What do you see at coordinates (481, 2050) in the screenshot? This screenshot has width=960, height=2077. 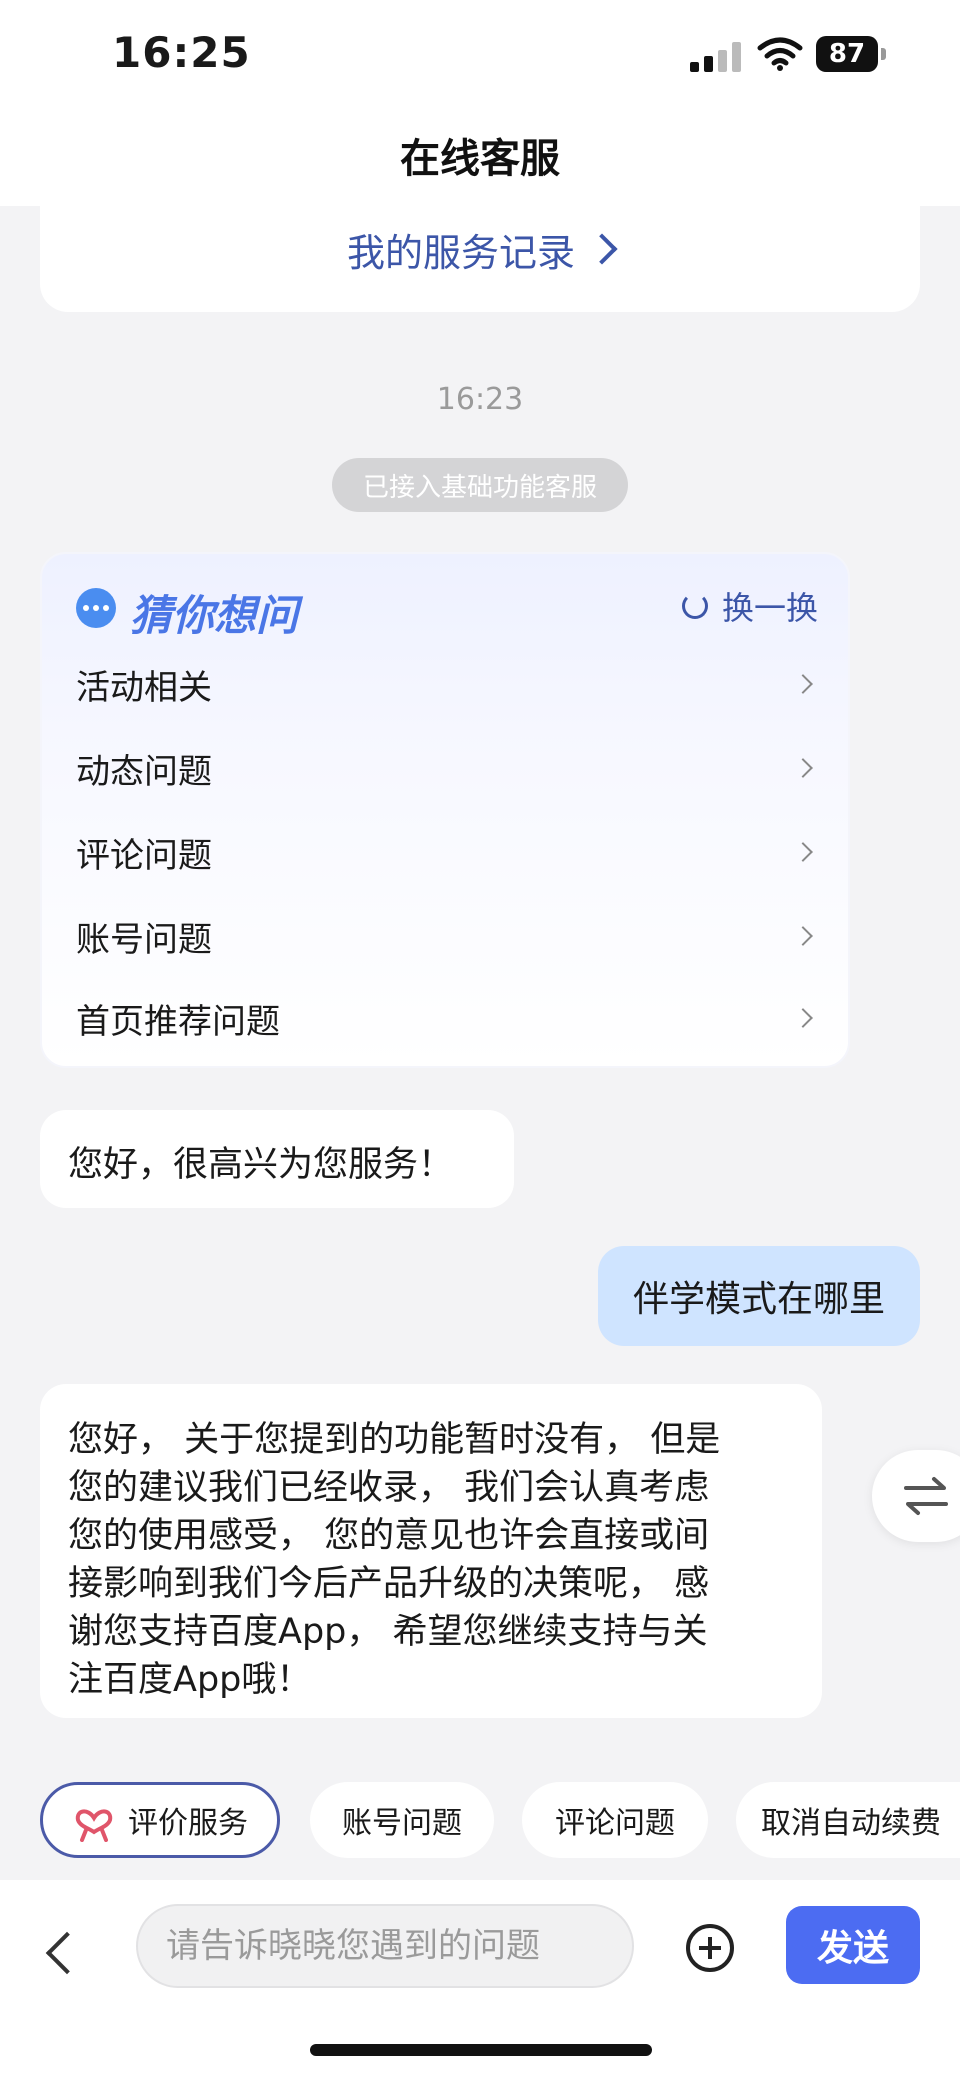 I see `home-indicator` at bounding box center [481, 2050].